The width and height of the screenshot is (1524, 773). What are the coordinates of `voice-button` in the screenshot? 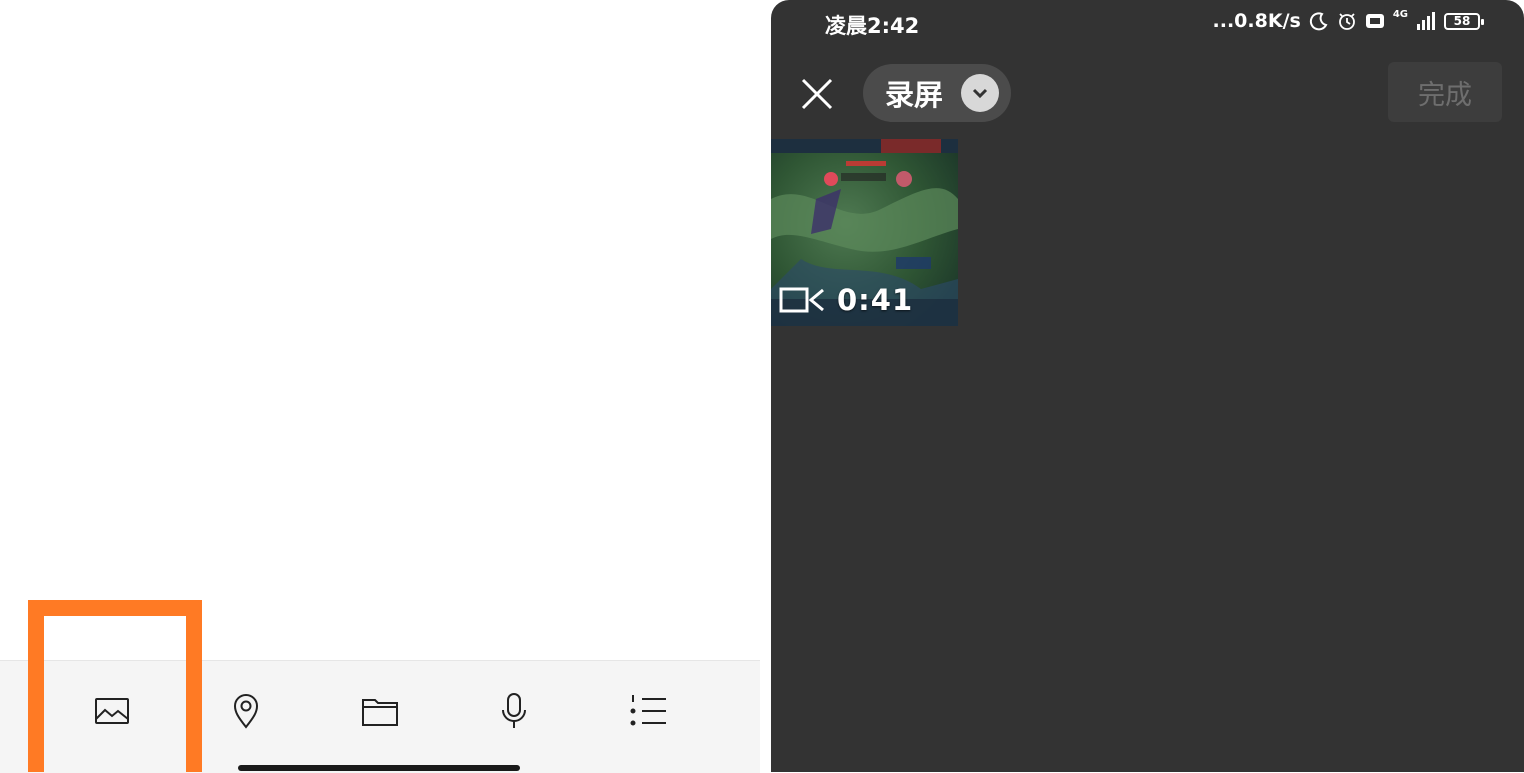 It's located at (514, 711).